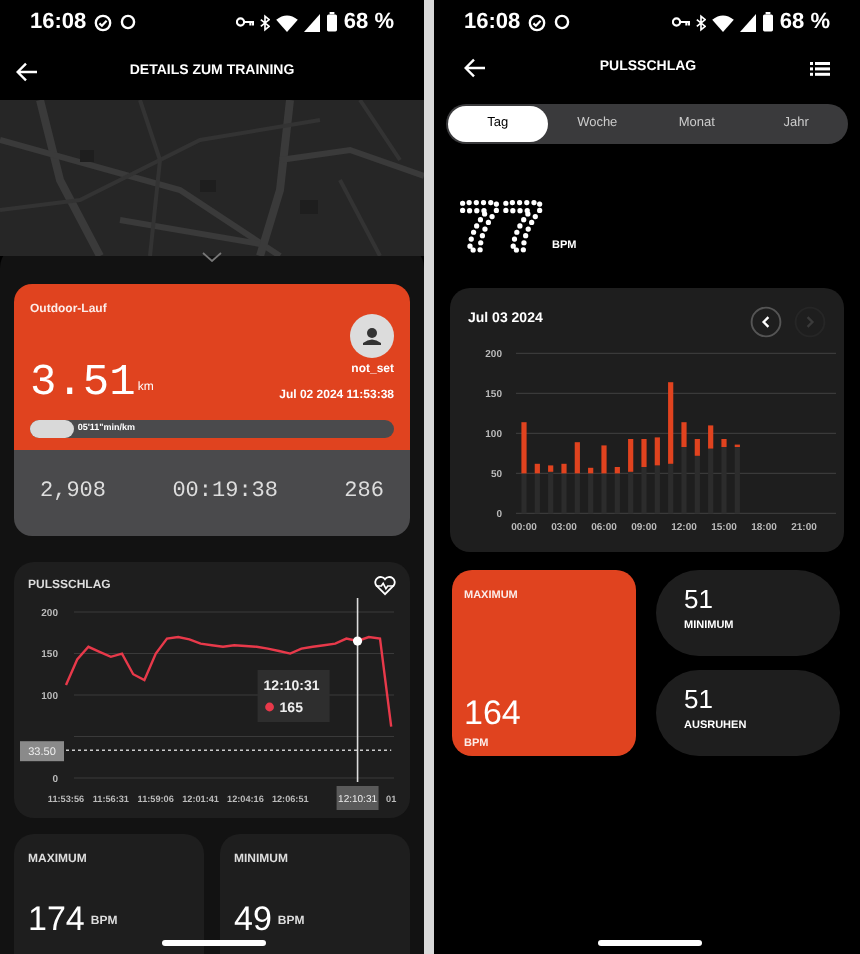 The width and height of the screenshot is (860, 954). What do you see at coordinates (372, 336) in the screenshot?
I see `avatar-icon` at bounding box center [372, 336].